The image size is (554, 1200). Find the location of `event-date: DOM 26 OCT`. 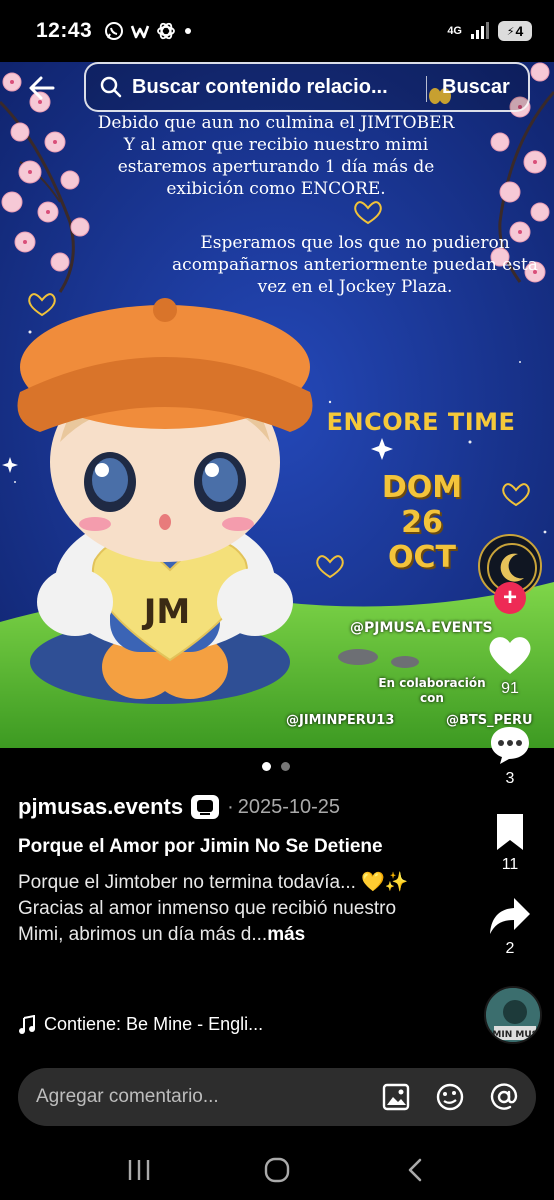

event-date: DOM 26 OCT is located at coordinates (422, 522).